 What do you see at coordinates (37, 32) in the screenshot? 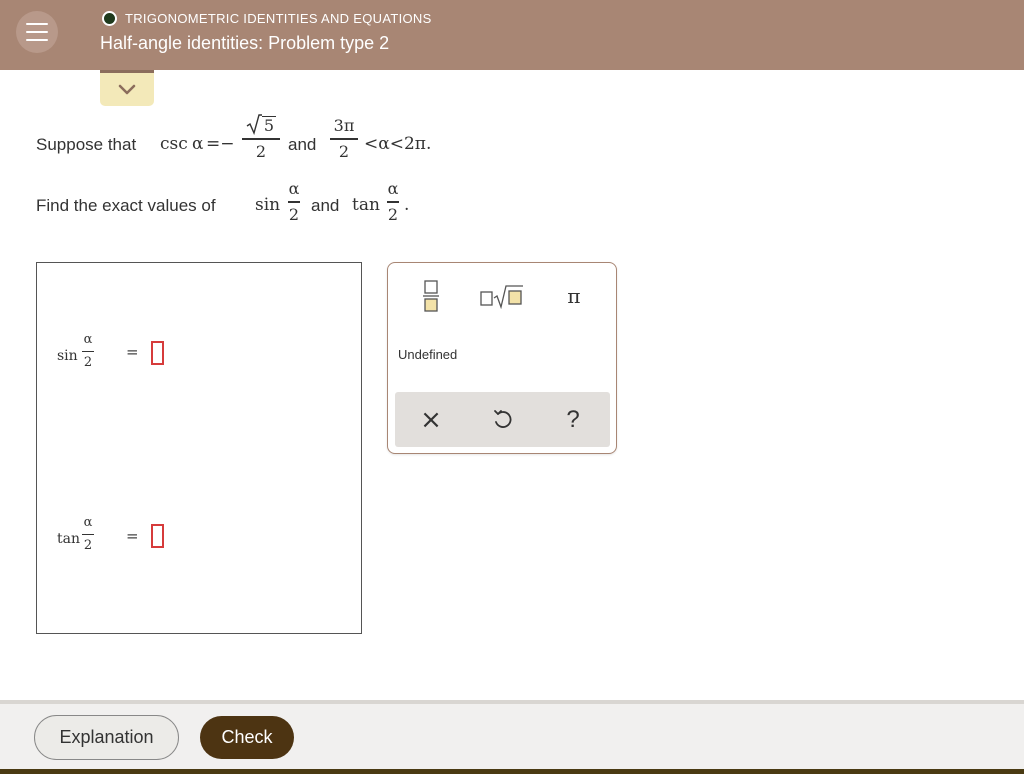
I see `menu-button` at bounding box center [37, 32].